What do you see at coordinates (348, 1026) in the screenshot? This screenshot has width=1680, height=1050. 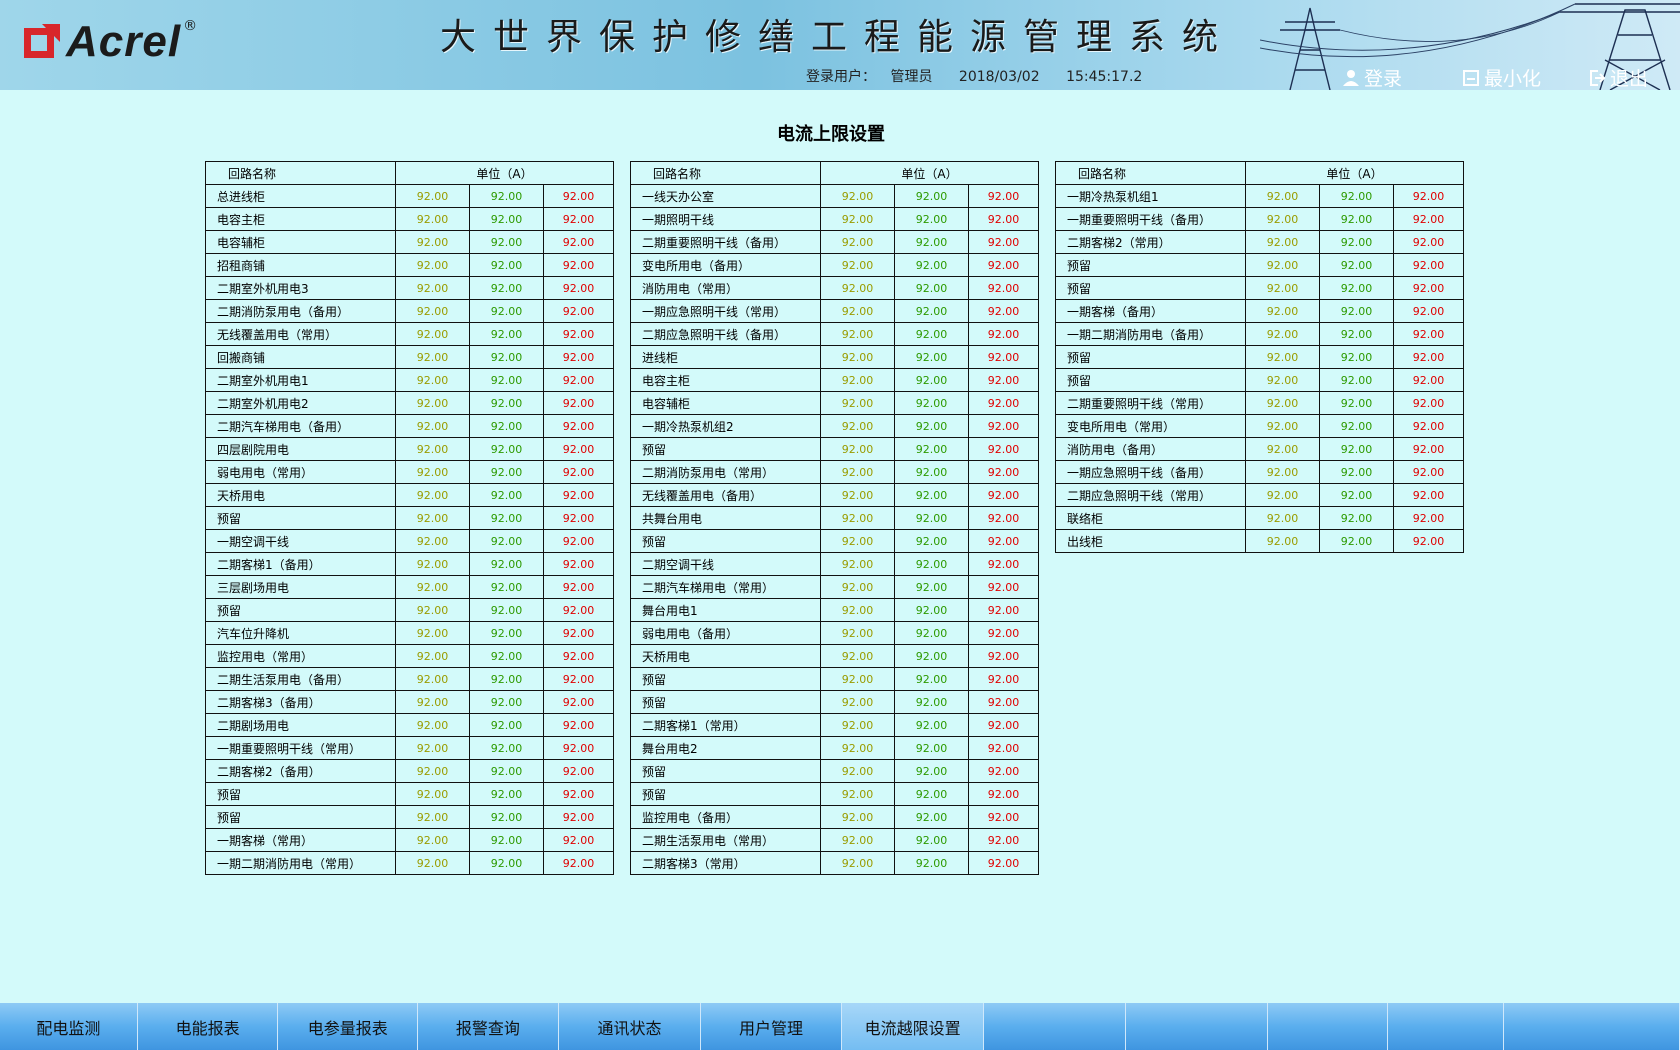 I see `nav-item: 电参量报表` at bounding box center [348, 1026].